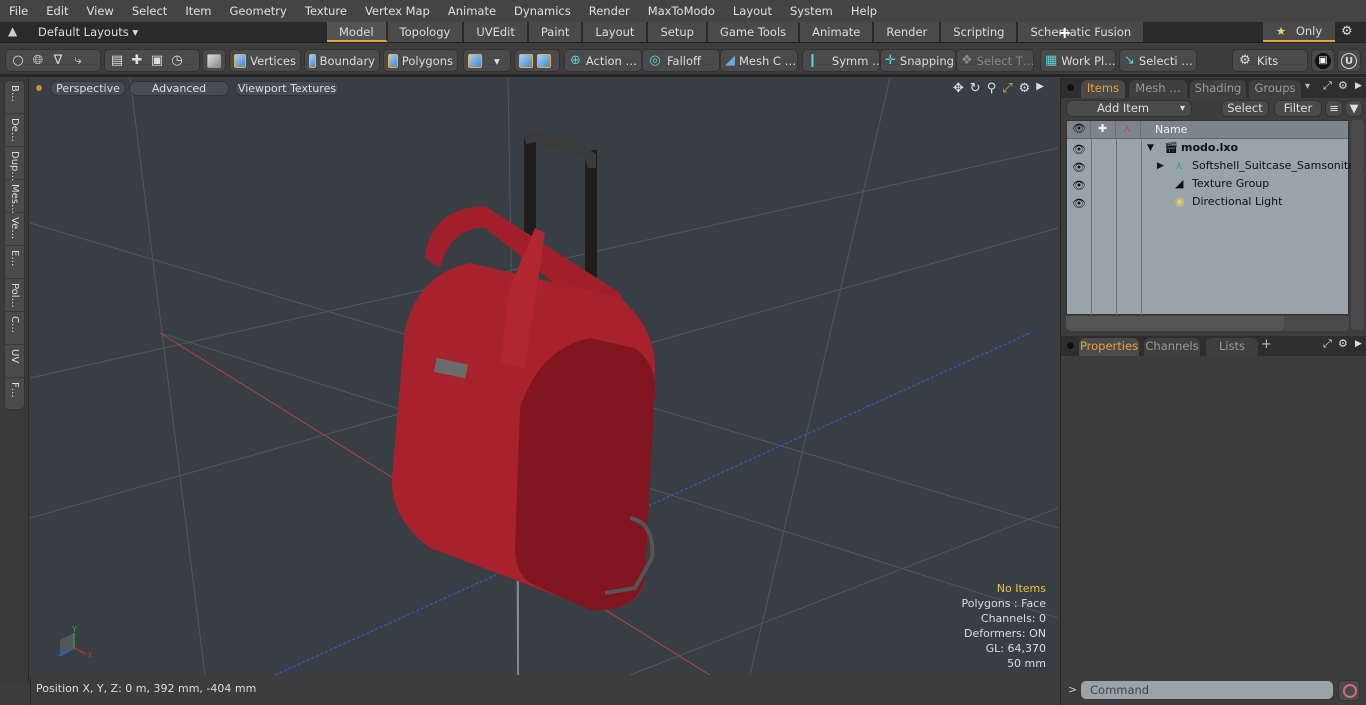 The width and height of the screenshot is (1366, 705). I want to click on add-panel-tab-button: +, so click(1266, 344).